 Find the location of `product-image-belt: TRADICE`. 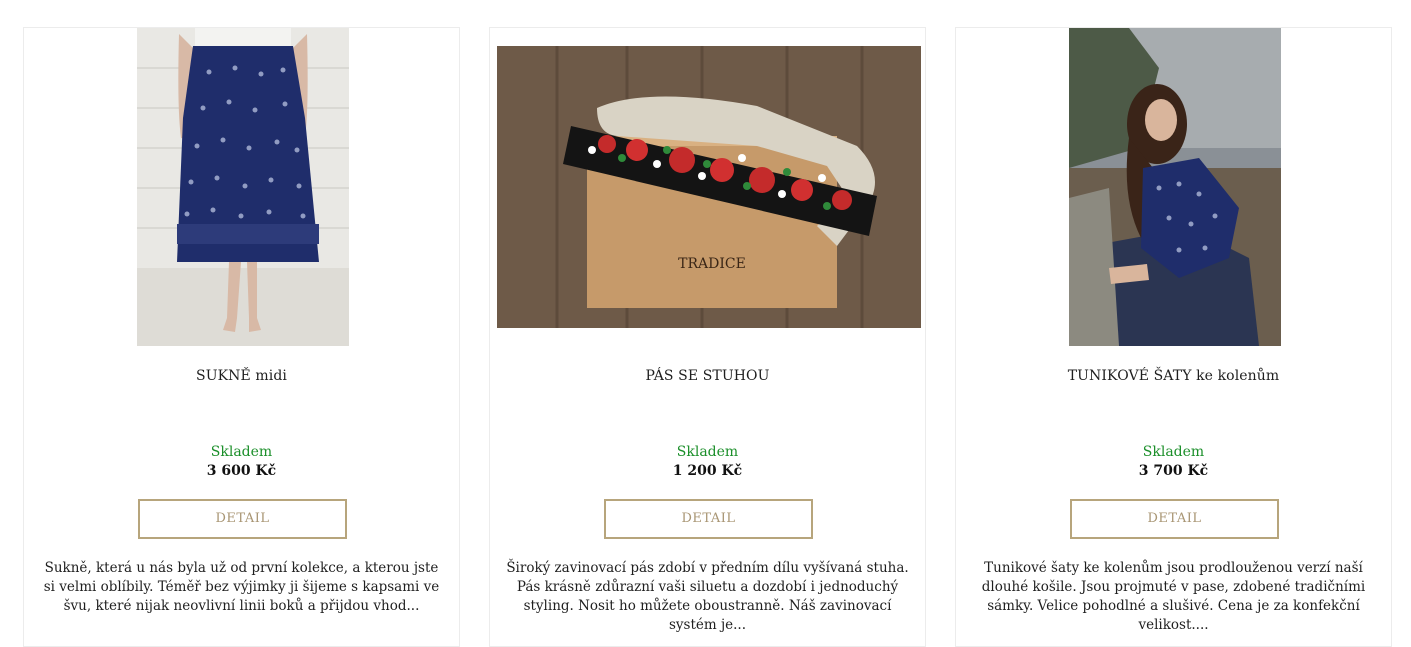

product-image-belt: TRADICE is located at coordinates (709, 187).